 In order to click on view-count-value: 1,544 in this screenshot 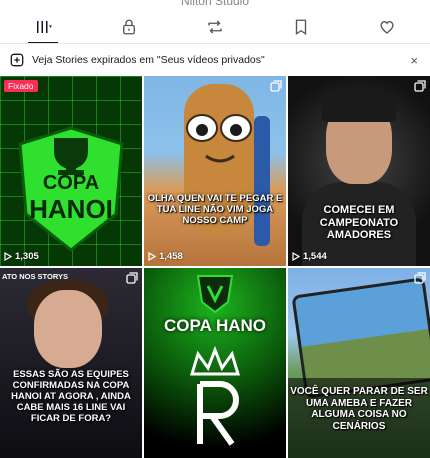, I will do `click(315, 256)`.